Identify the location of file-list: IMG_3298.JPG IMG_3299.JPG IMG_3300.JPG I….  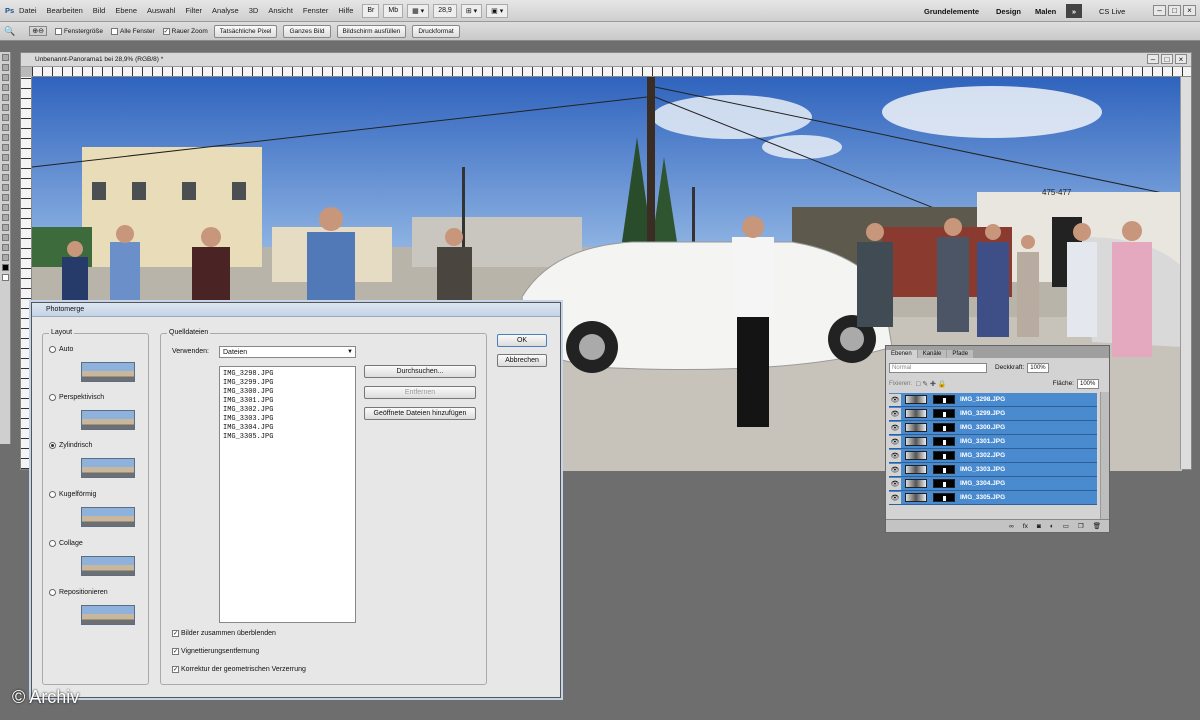
(287, 494).